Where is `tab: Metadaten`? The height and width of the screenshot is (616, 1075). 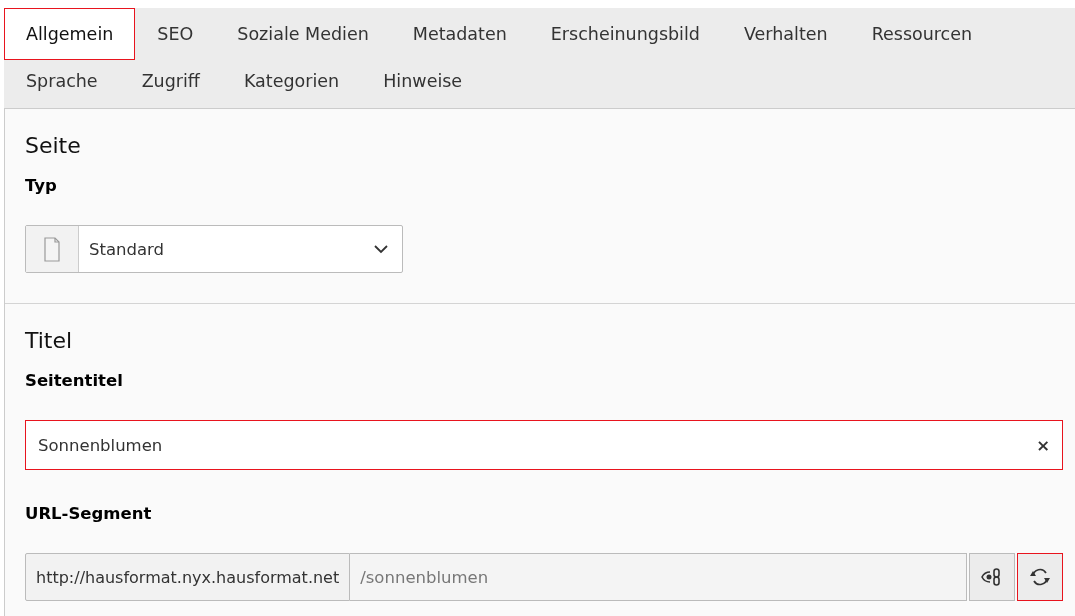
tab: Metadaten is located at coordinates (459, 34).